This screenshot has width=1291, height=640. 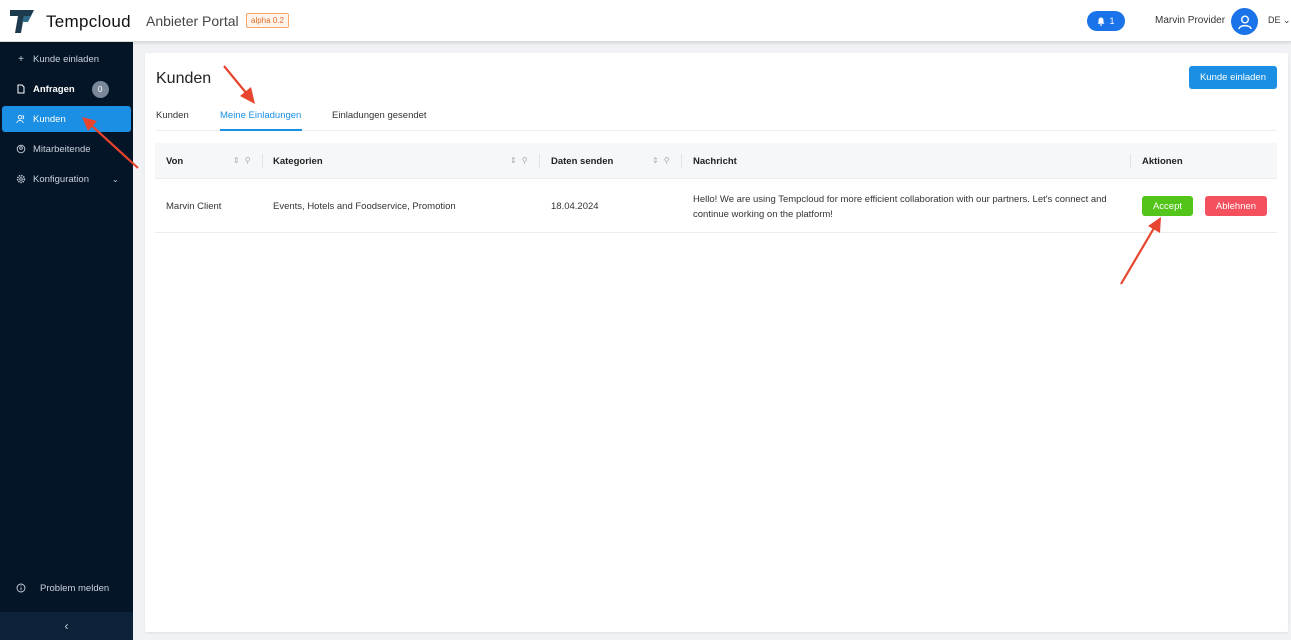 I want to click on kunde-einladen-button: Kunde einladen, so click(x=1233, y=77).